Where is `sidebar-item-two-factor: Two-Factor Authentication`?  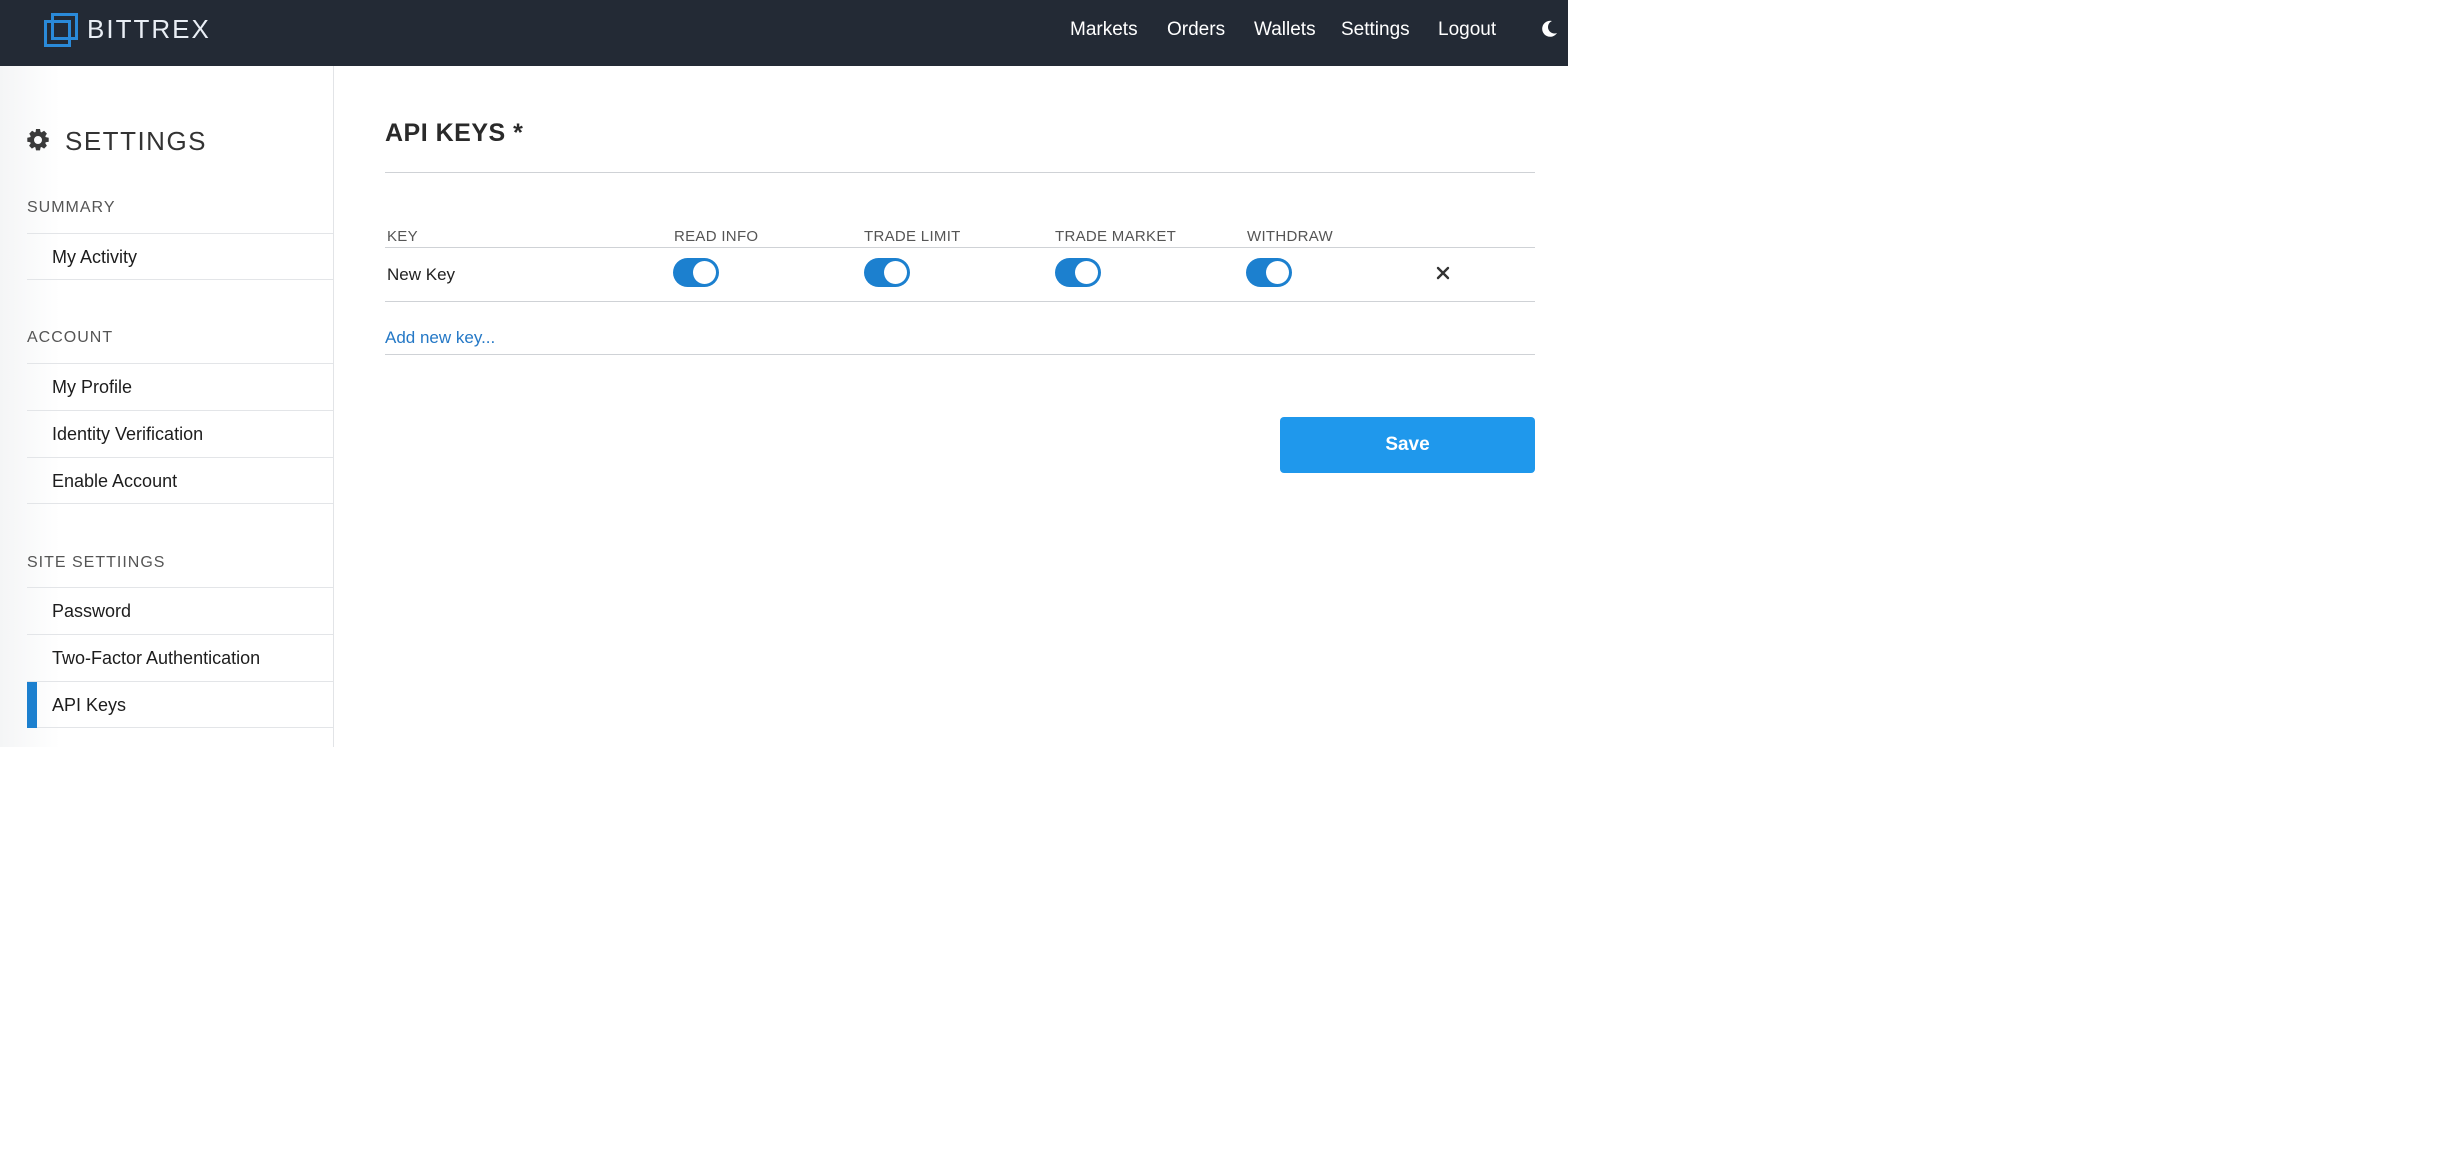
sidebar-item-two-factor: Two-Factor Authentication is located at coordinates (180, 657).